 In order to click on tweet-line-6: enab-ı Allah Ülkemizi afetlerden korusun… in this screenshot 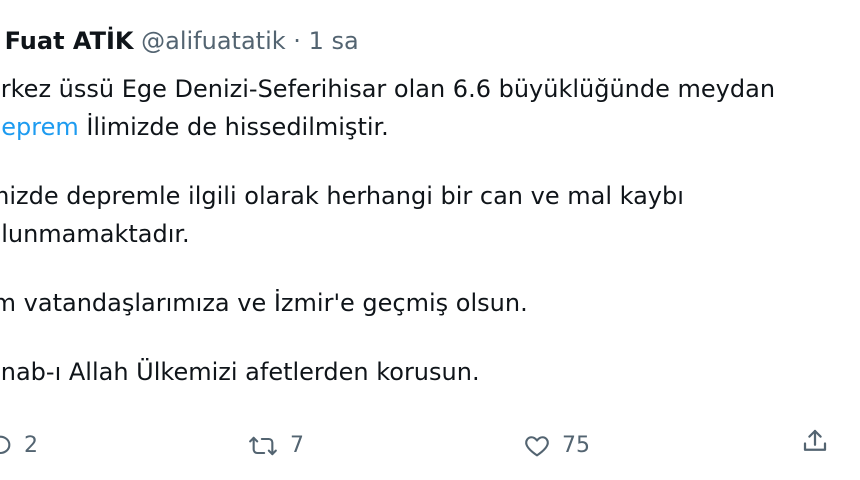, I will do `click(240, 372)`.